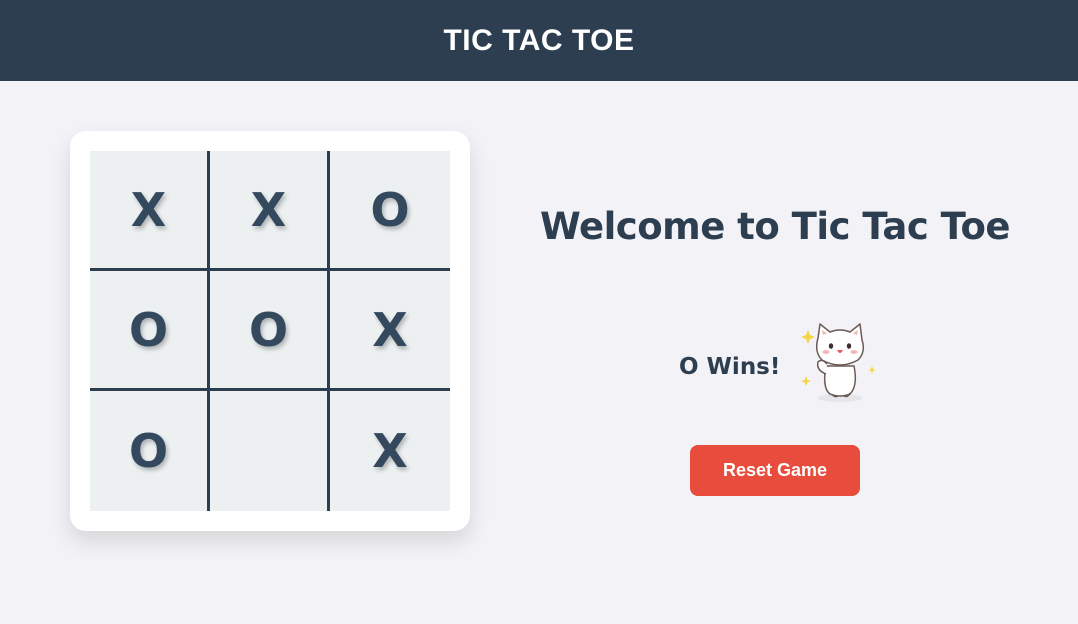 The width and height of the screenshot is (1078, 624). I want to click on app-header: TIC TAC TOE, so click(539, 40).